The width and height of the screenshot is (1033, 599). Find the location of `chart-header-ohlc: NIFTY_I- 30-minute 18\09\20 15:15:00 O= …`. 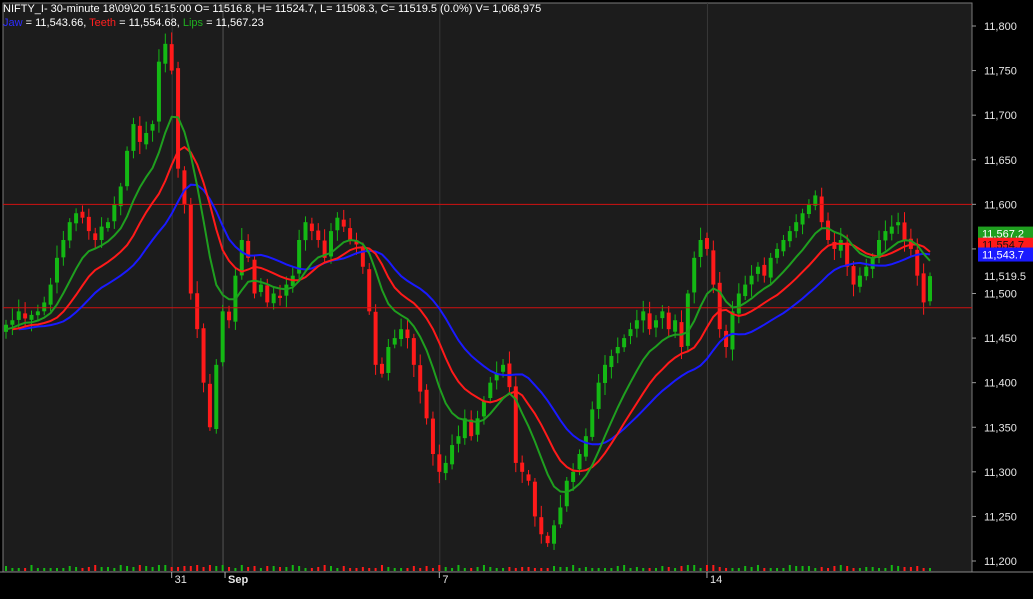

chart-header-ohlc: NIFTY_I- 30-minute 18\09\20 15:15:00 O= … is located at coordinates (272, 9).